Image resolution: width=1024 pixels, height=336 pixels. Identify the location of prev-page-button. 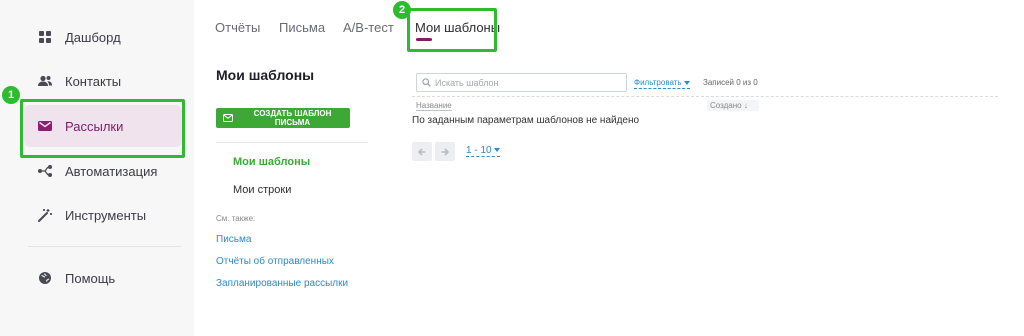
(422, 151).